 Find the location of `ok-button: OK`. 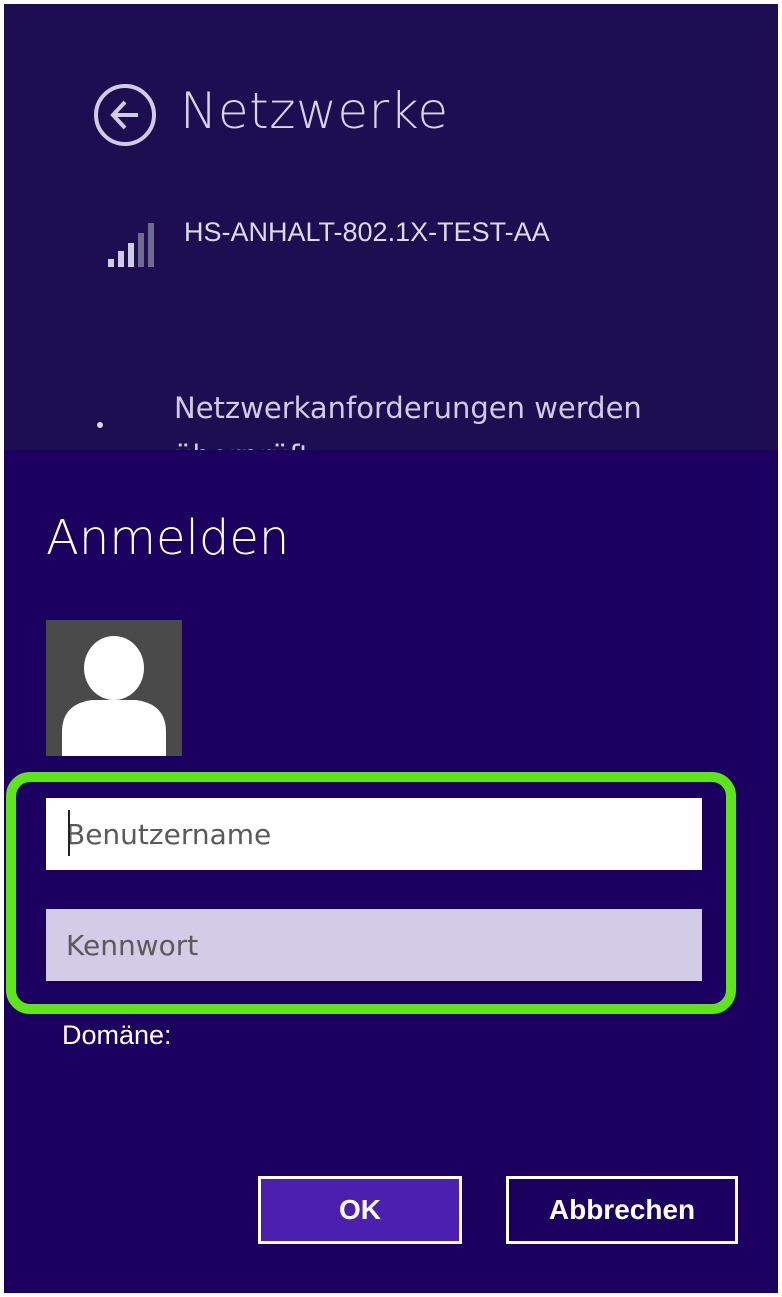

ok-button: OK is located at coordinates (360, 1210).